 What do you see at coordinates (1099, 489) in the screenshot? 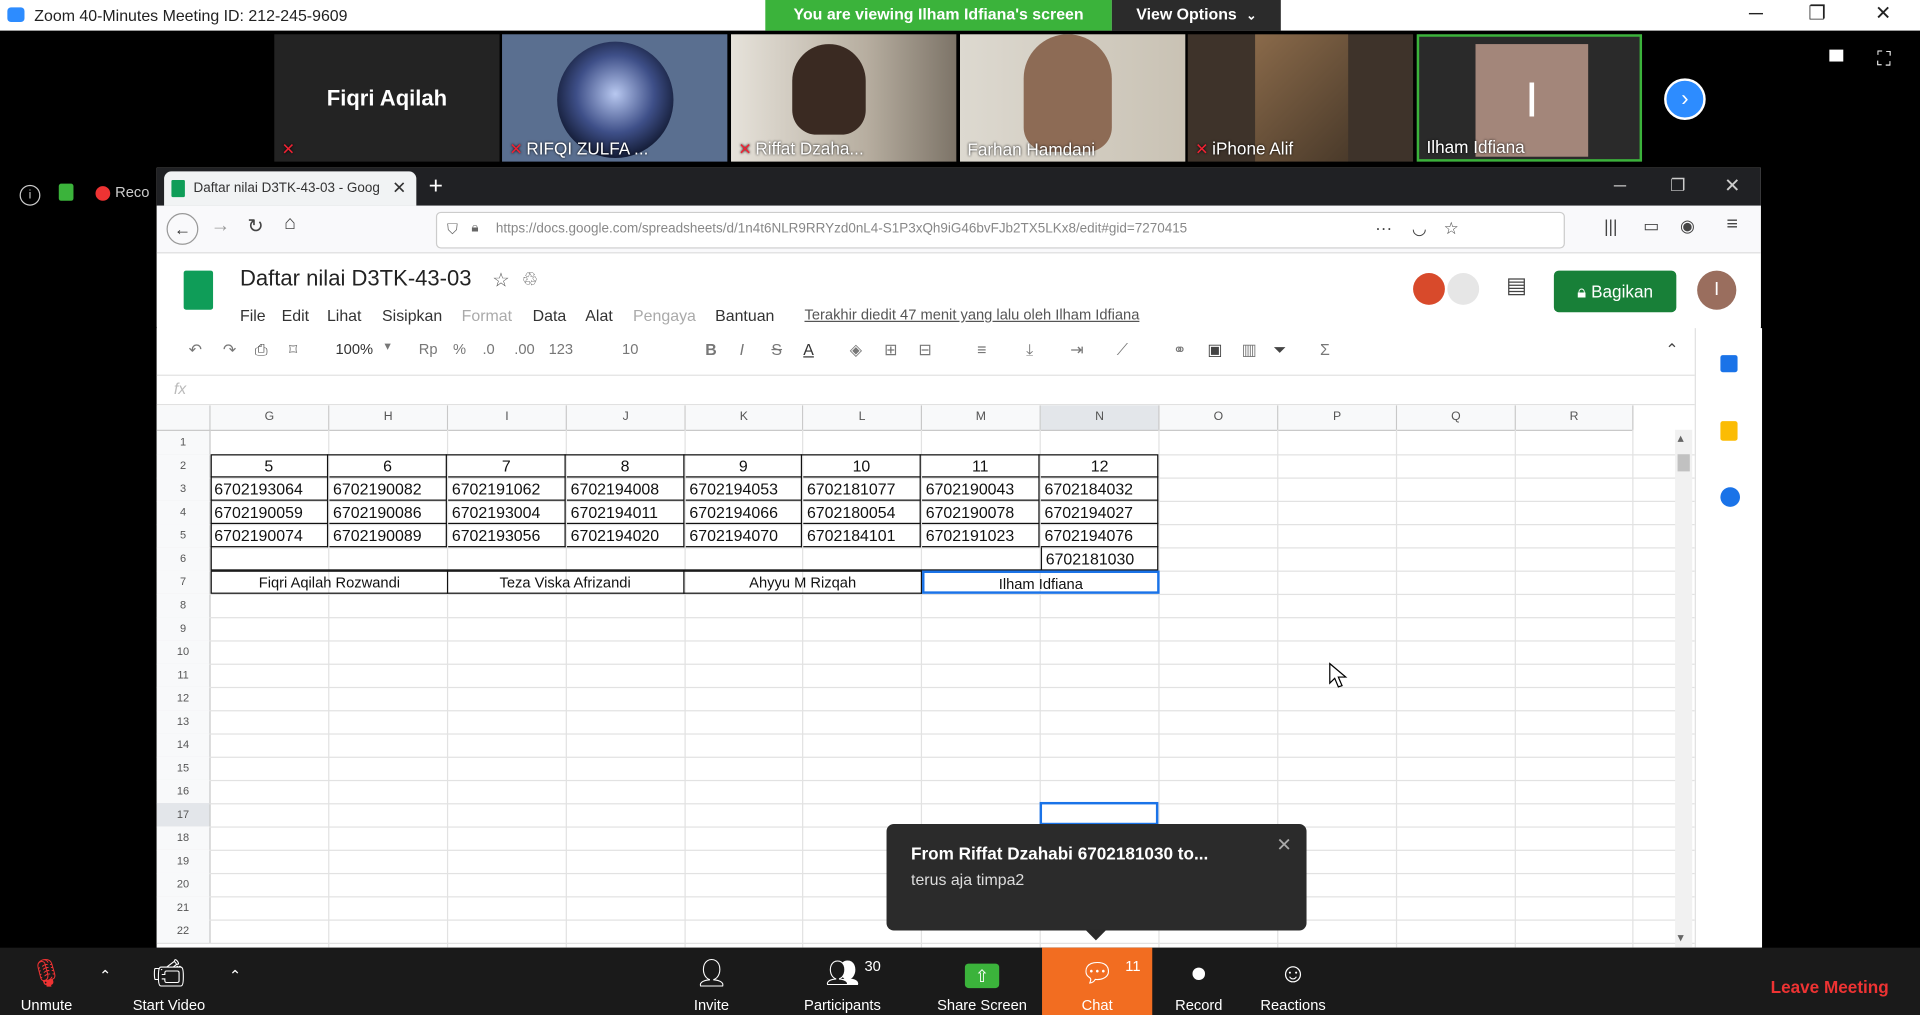
I see `table-cell: 6702184032` at bounding box center [1099, 489].